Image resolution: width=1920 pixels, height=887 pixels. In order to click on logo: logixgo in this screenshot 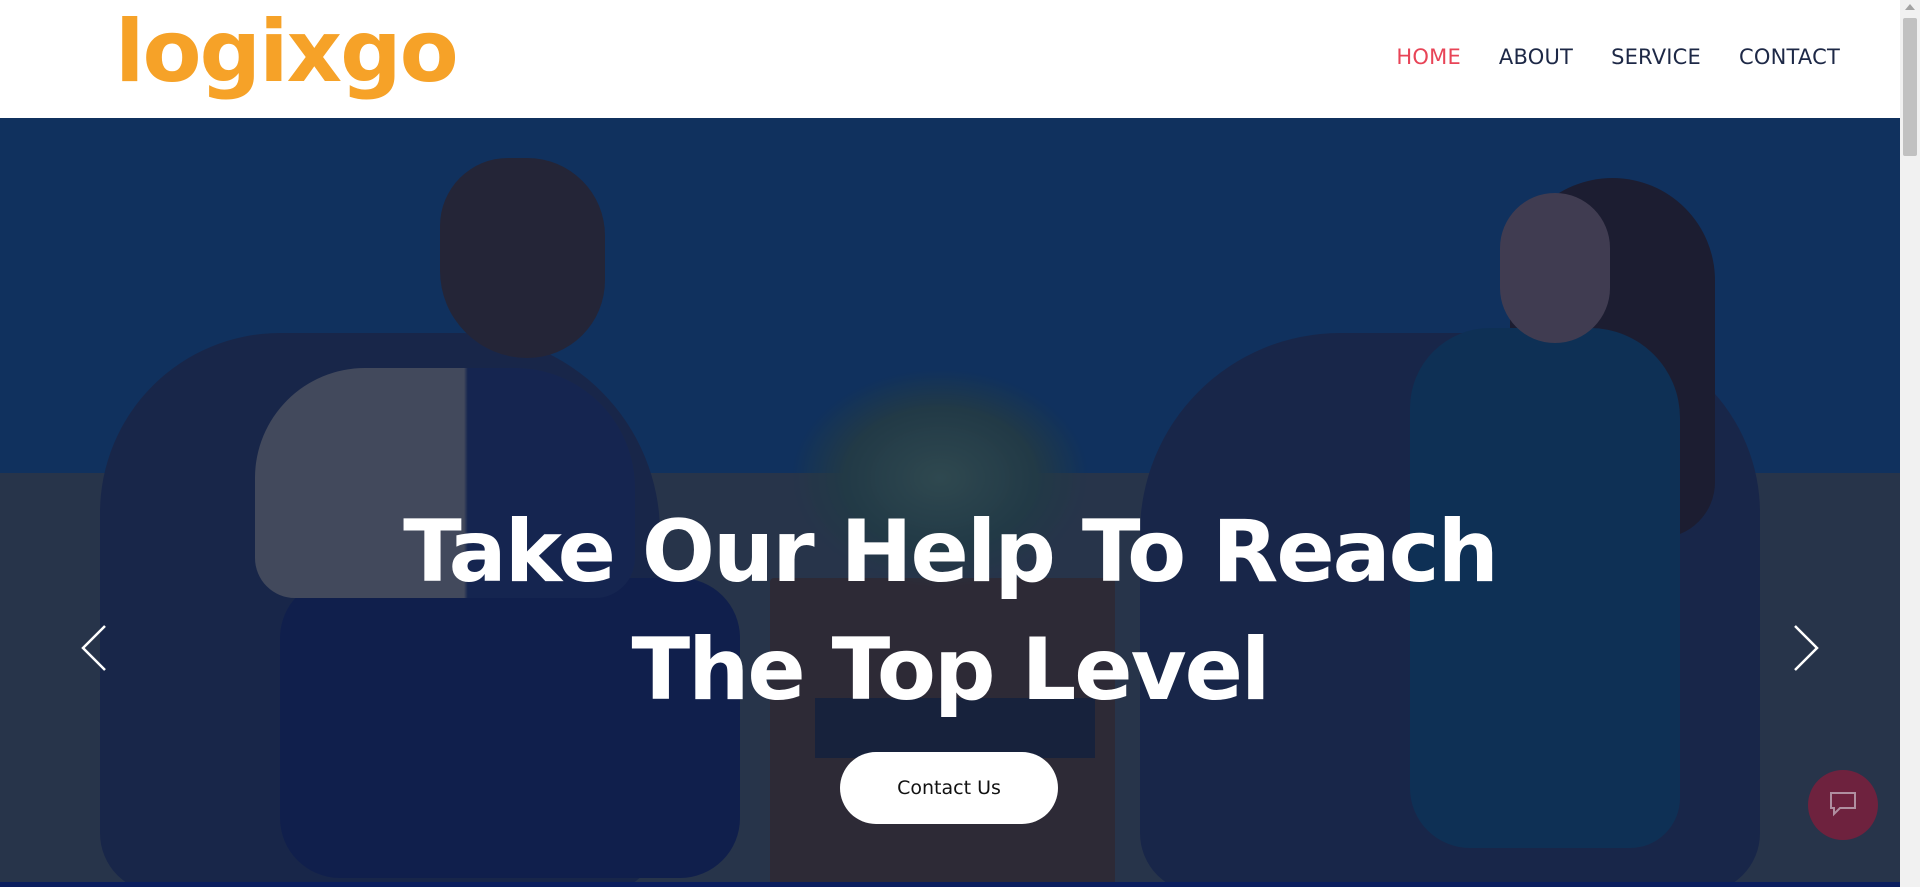, I will do `click(287, 52)`.